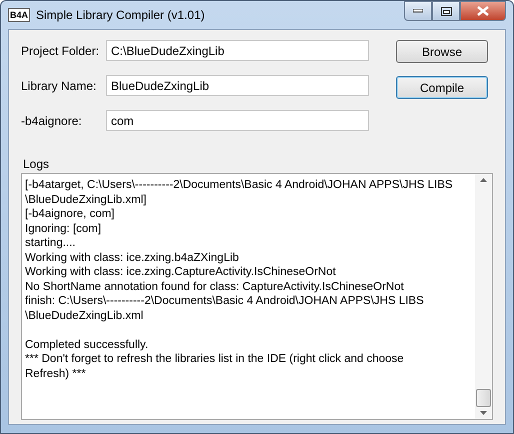  Describe the element at coordinates (60, 51) in the screenshot. I see `field-label: Project Folder:` at that location.